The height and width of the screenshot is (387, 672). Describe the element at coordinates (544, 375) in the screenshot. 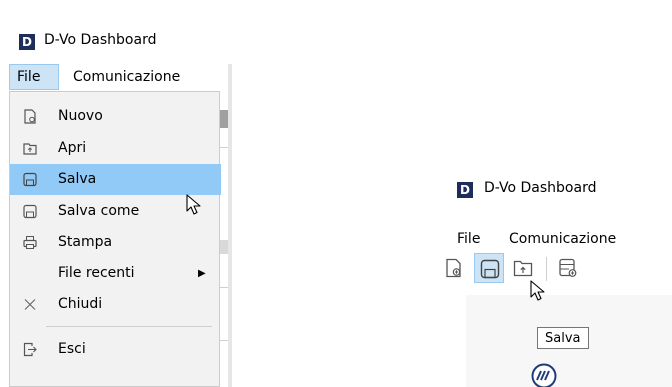

I see `device-logo-icon` at that location.